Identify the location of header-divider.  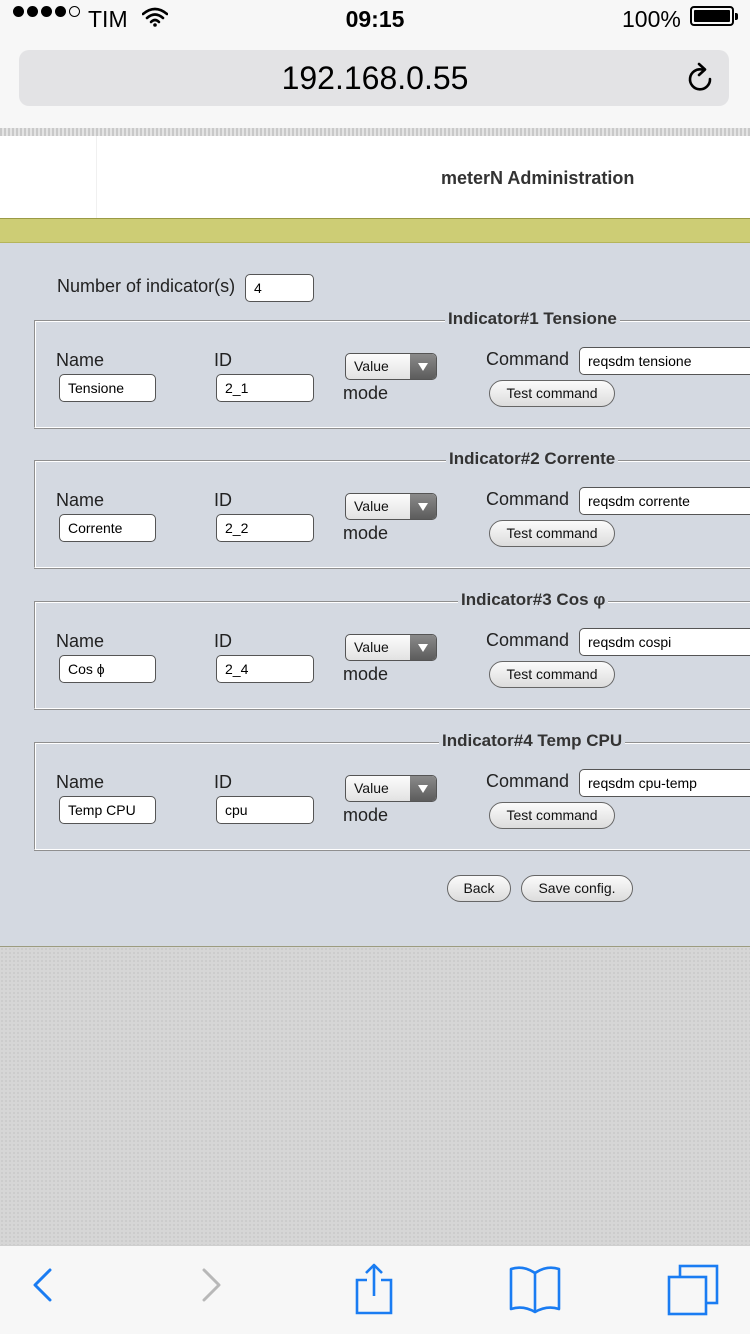
(96, 177).